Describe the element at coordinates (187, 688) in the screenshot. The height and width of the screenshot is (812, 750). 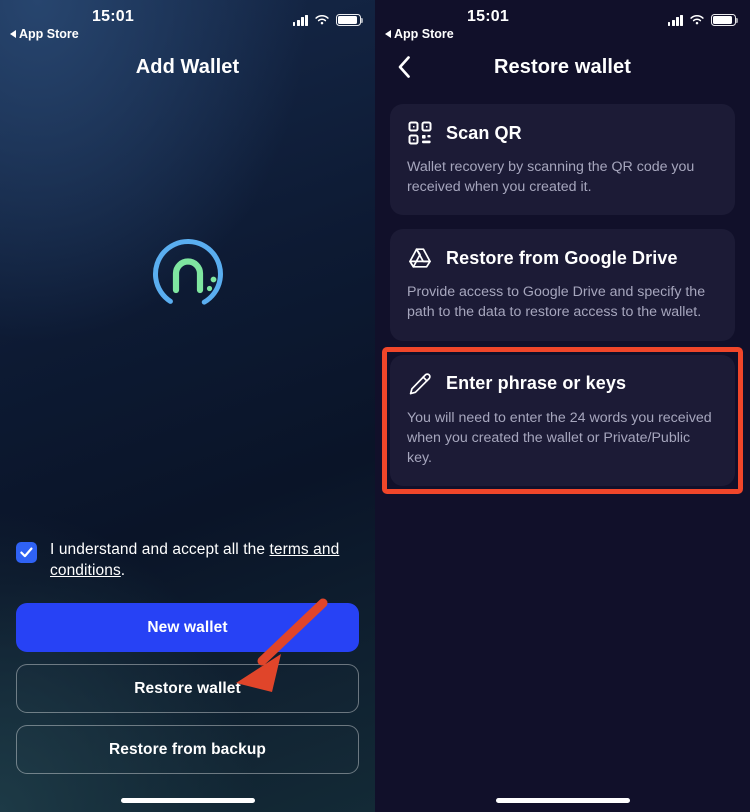
I see `restore-wallet-button: Restore wallet` at that location.